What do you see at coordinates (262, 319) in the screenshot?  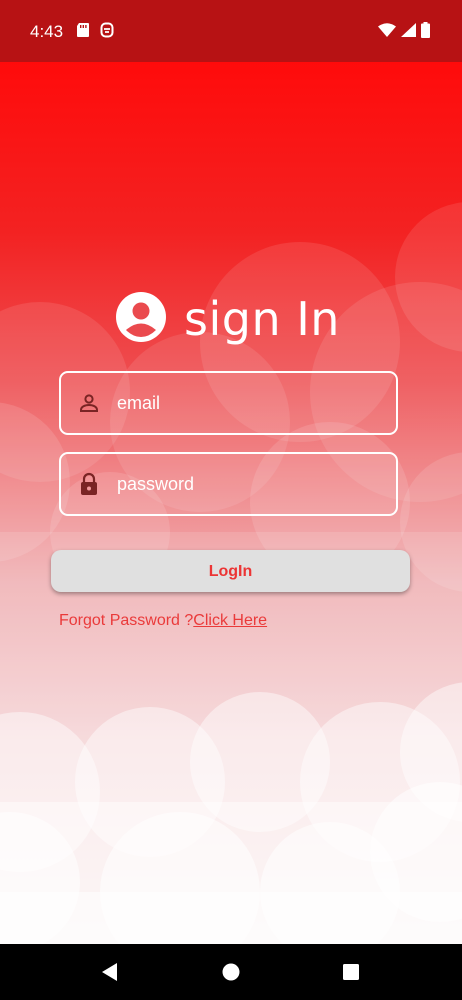 I see `page-title: sign In` at bounding box center [262, 319].